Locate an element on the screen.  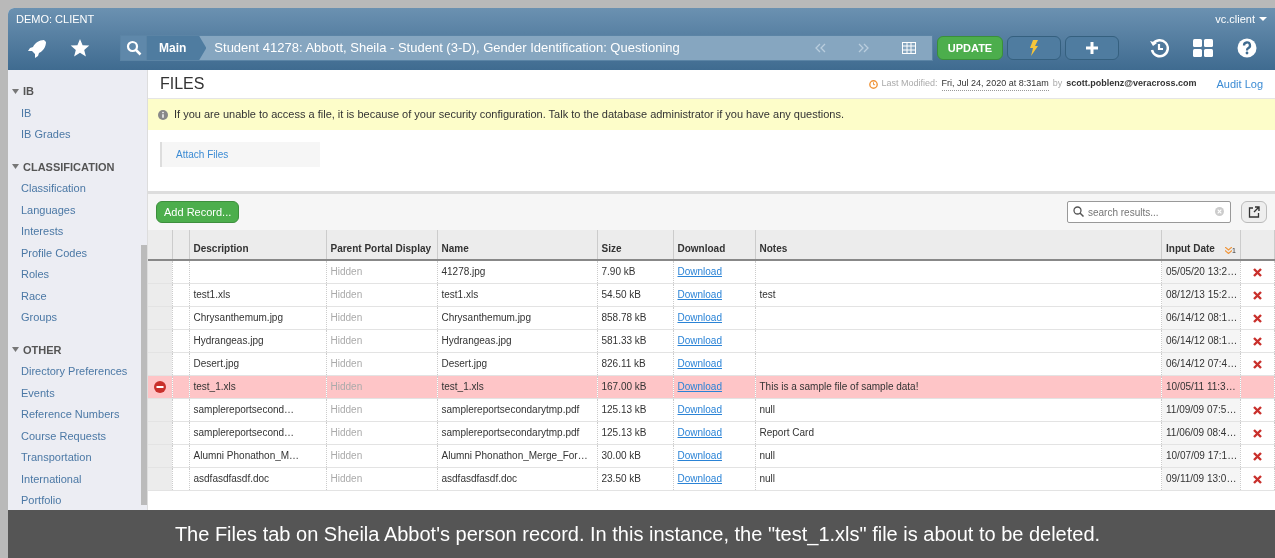
sidebar-item: Portfolio is located at coordinates (41, 501).